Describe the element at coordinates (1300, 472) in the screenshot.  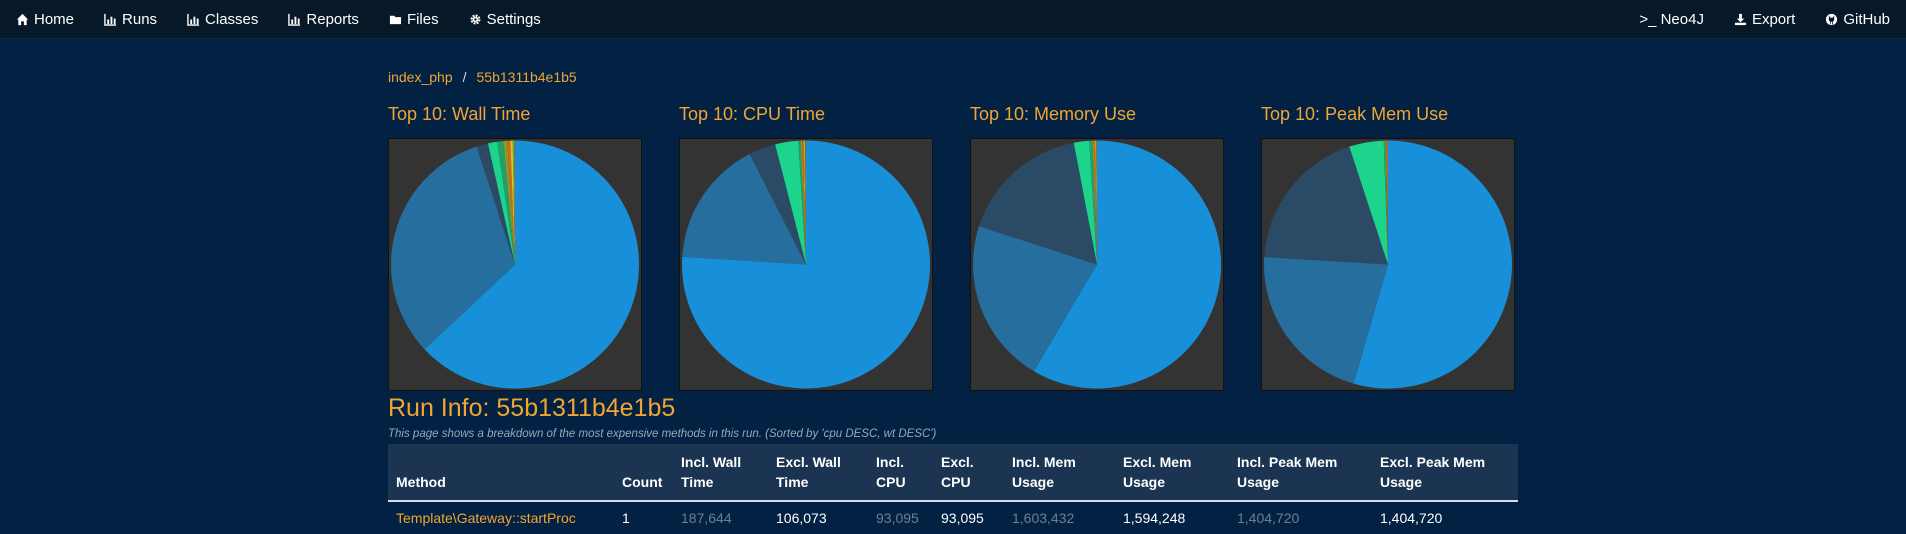
I see `col-incl-peak-mem: Incl. Peak Mem Usage` at that location.